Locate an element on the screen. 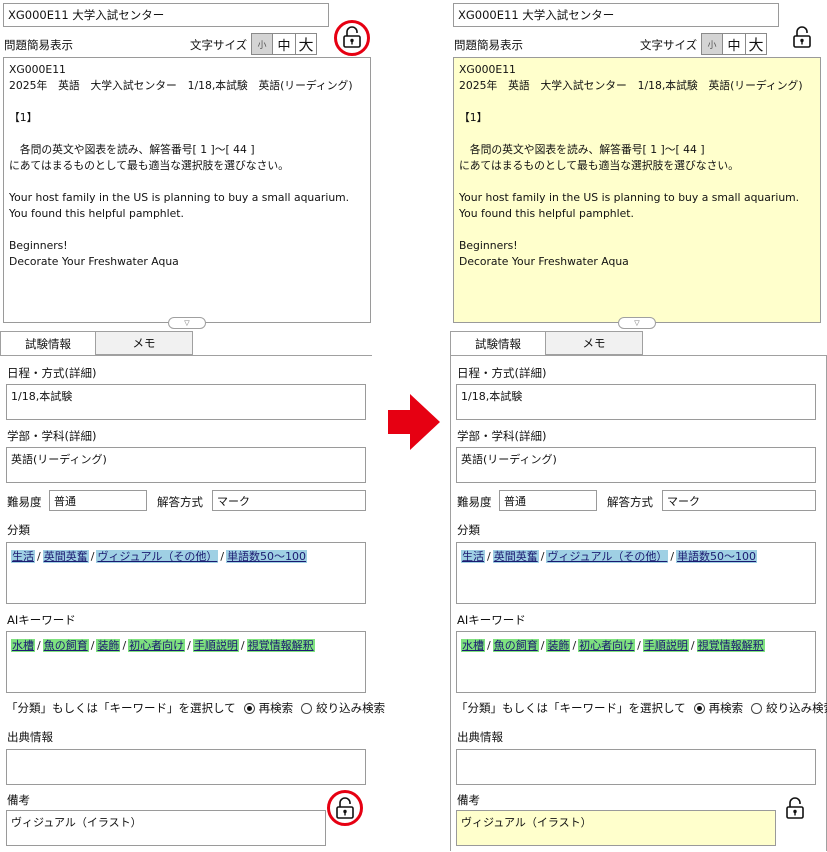 Image resolution: width=827 pixels, height=852 pixels. highlight-circle is located at coordinates (352, 38).